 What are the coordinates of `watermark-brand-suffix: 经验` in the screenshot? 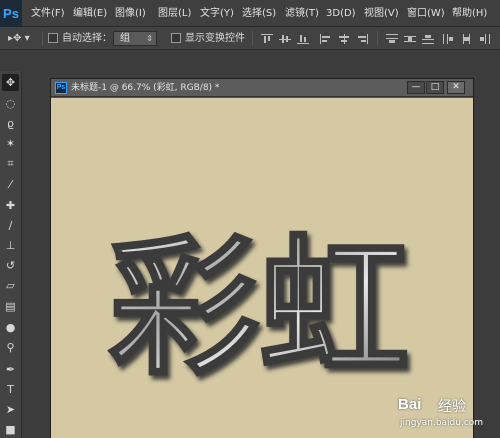 It's located at (452, 407).